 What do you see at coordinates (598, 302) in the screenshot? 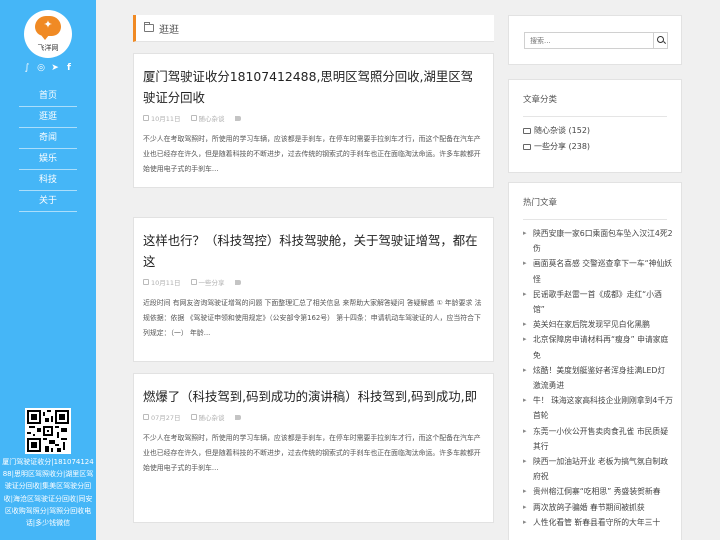
I see `hot-post-link: 民谣歌手赵雷一首《成都》走红“小酒馆”` at bounding box center [598, 302].